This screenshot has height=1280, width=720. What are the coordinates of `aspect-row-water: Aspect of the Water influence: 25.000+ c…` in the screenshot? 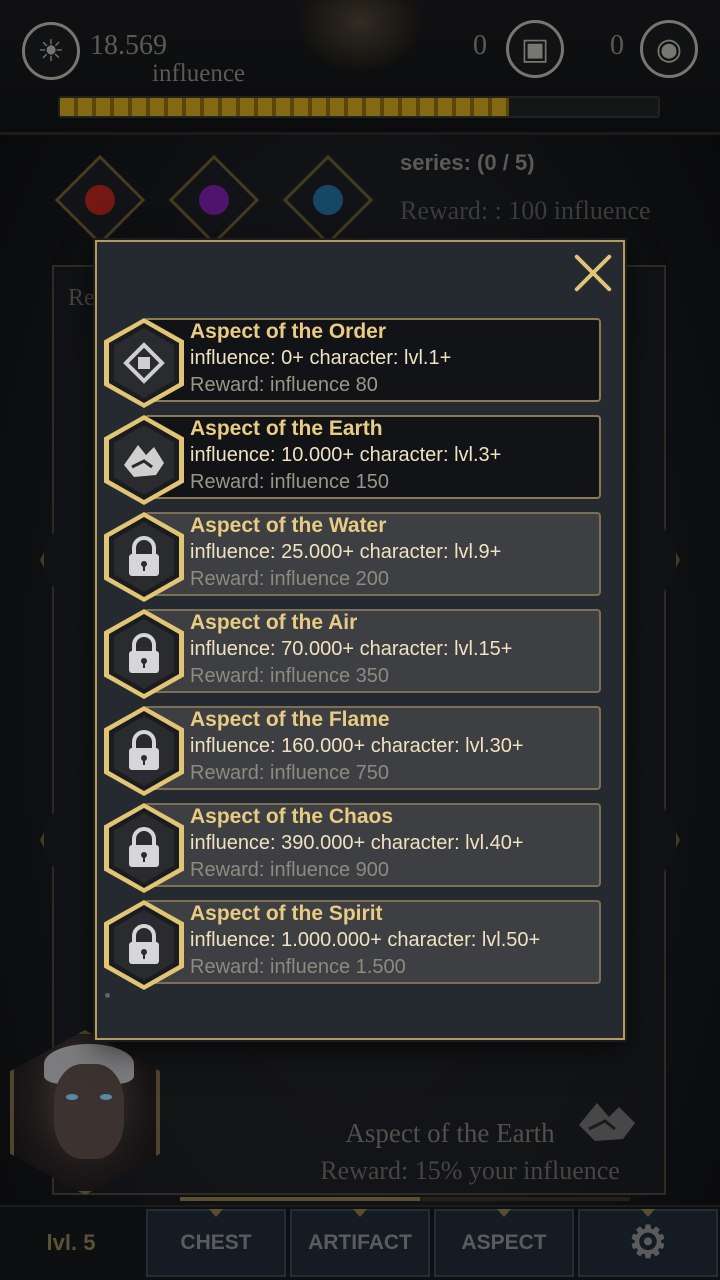 It's located at (352, 557).